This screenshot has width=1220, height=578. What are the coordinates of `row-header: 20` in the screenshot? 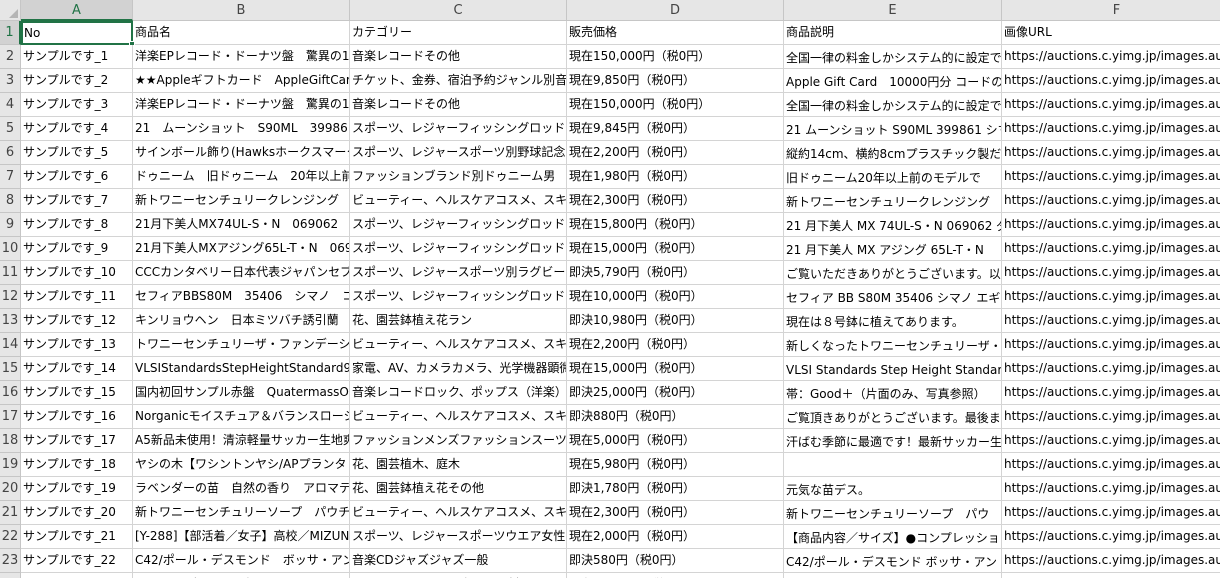 It's located at (10, 489).